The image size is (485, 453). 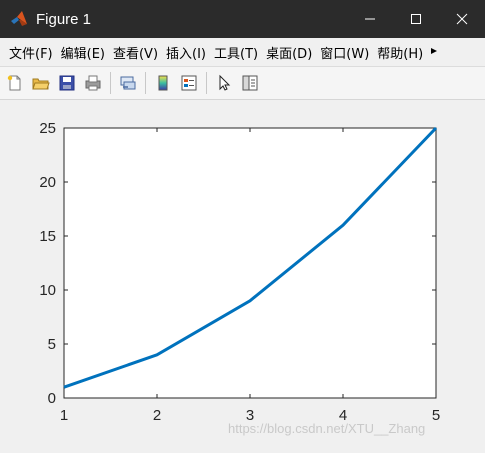 I want to click on minimize-icon, so click(x=370, y=19).